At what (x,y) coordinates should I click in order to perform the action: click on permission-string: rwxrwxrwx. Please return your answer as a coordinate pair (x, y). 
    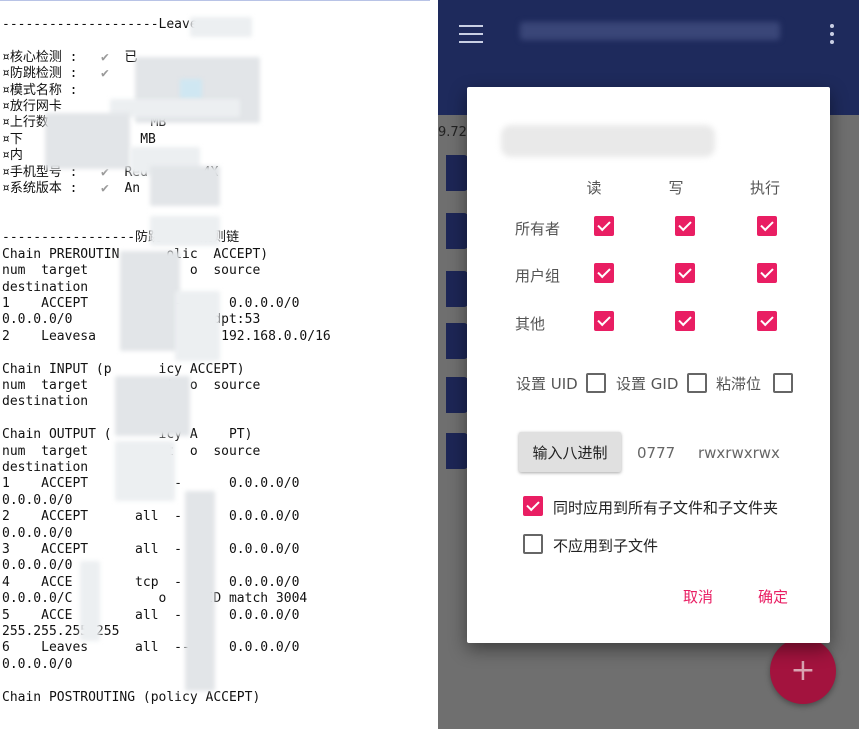
    Looking at the image, I should click on (739, 453).